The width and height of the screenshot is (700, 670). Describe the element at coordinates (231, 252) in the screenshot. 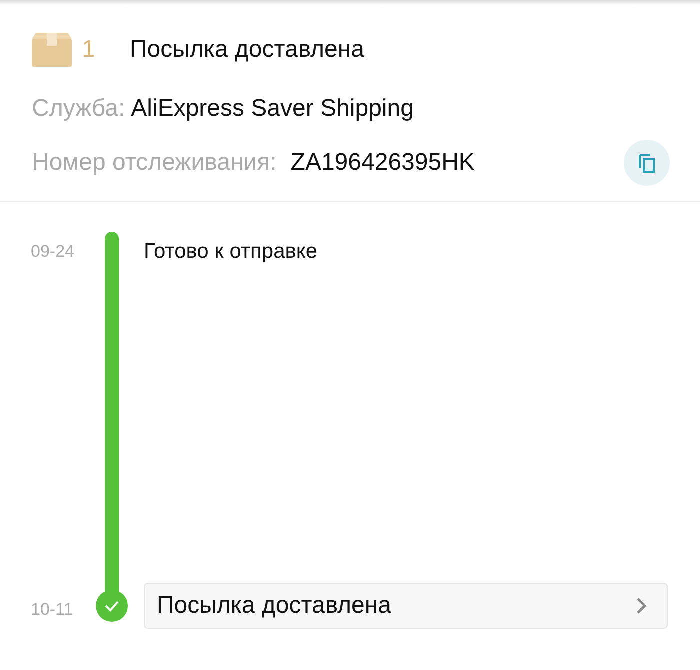

I see `event-text: Готово к отправке` at that location.